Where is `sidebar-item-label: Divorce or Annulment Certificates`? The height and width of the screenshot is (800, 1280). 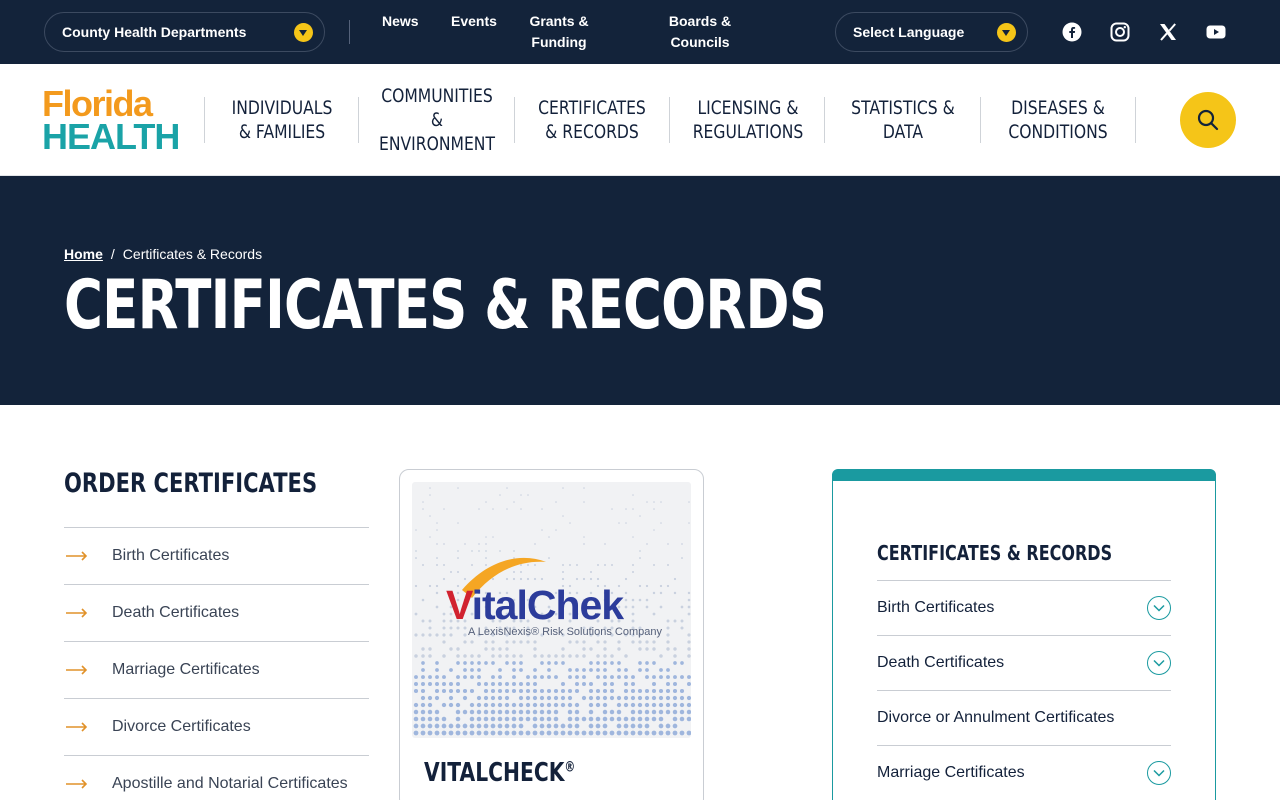 sidebar-item-label: Divorce or Annulment Certificates is located at coordinates (996, 717).